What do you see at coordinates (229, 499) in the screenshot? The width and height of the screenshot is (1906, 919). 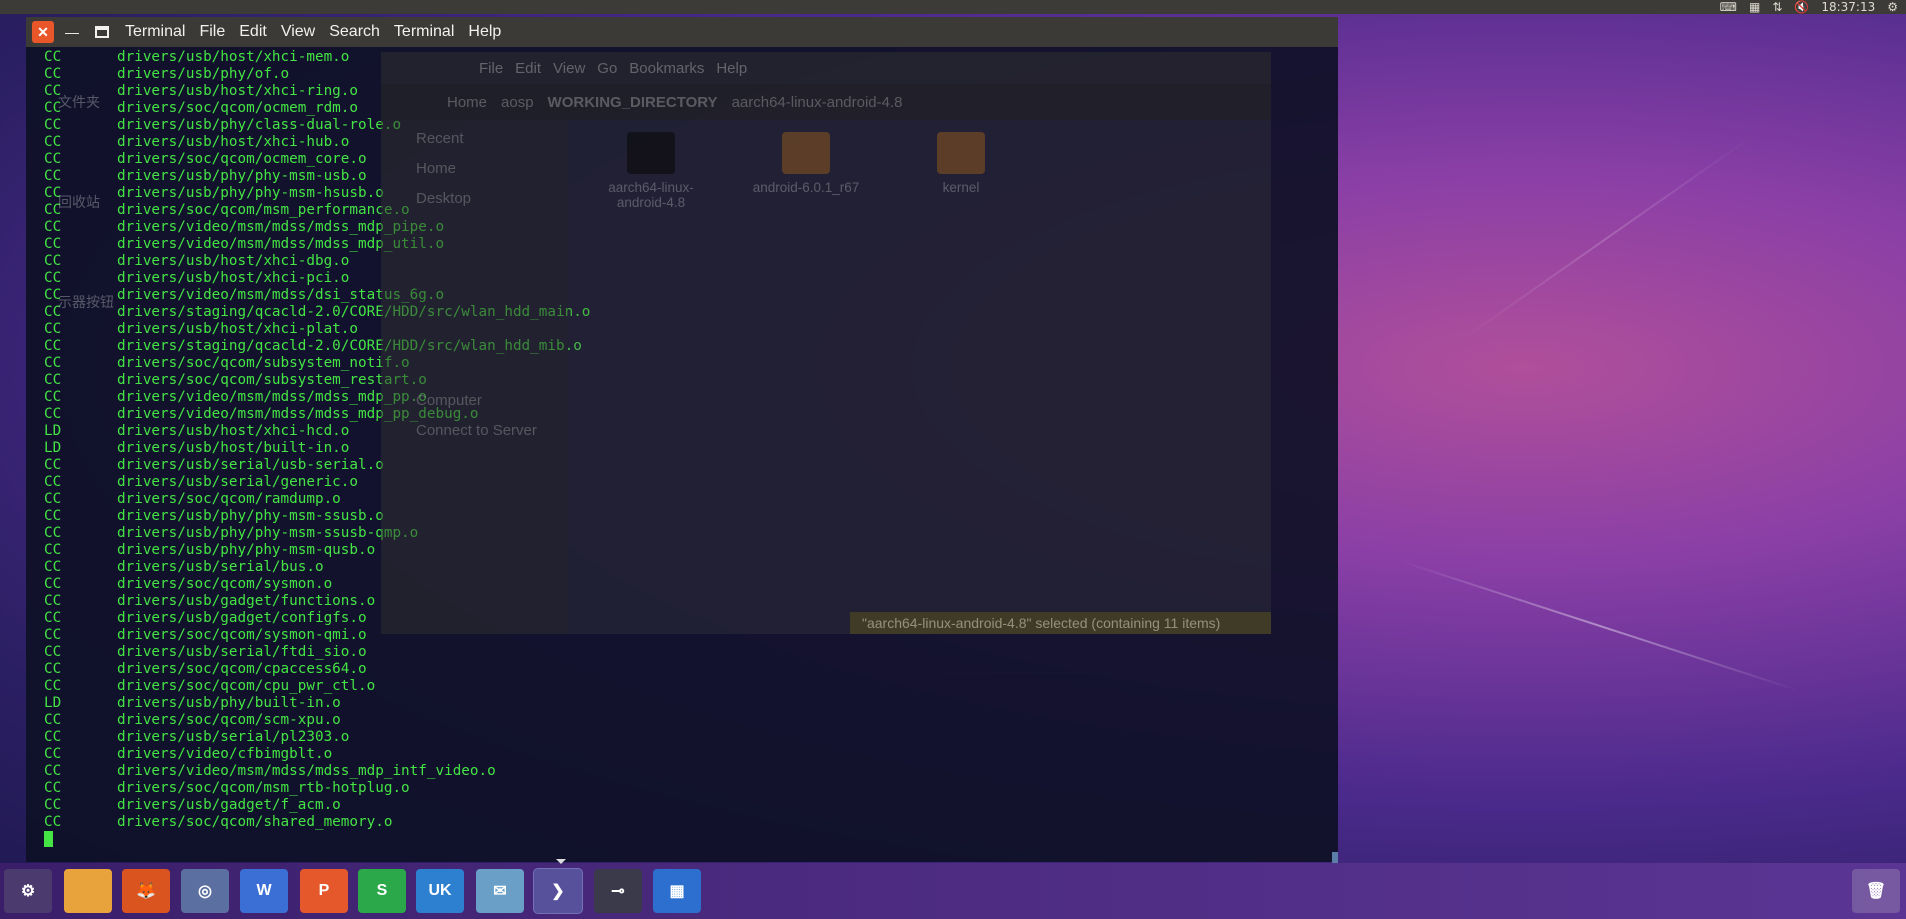 I see `object-file-path: drivers/soc/qcom/ramdump.o` at bounding box center [229, 499].